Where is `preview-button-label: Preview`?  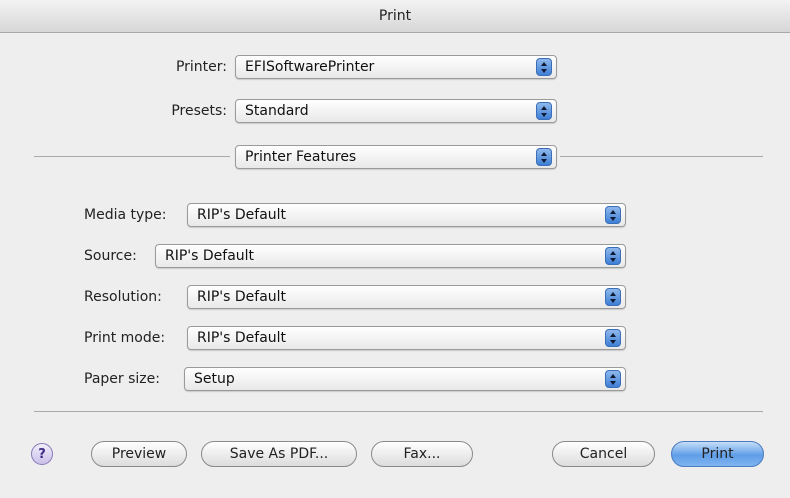
preview-button-label: Preview is located at coordinates (139, 454).